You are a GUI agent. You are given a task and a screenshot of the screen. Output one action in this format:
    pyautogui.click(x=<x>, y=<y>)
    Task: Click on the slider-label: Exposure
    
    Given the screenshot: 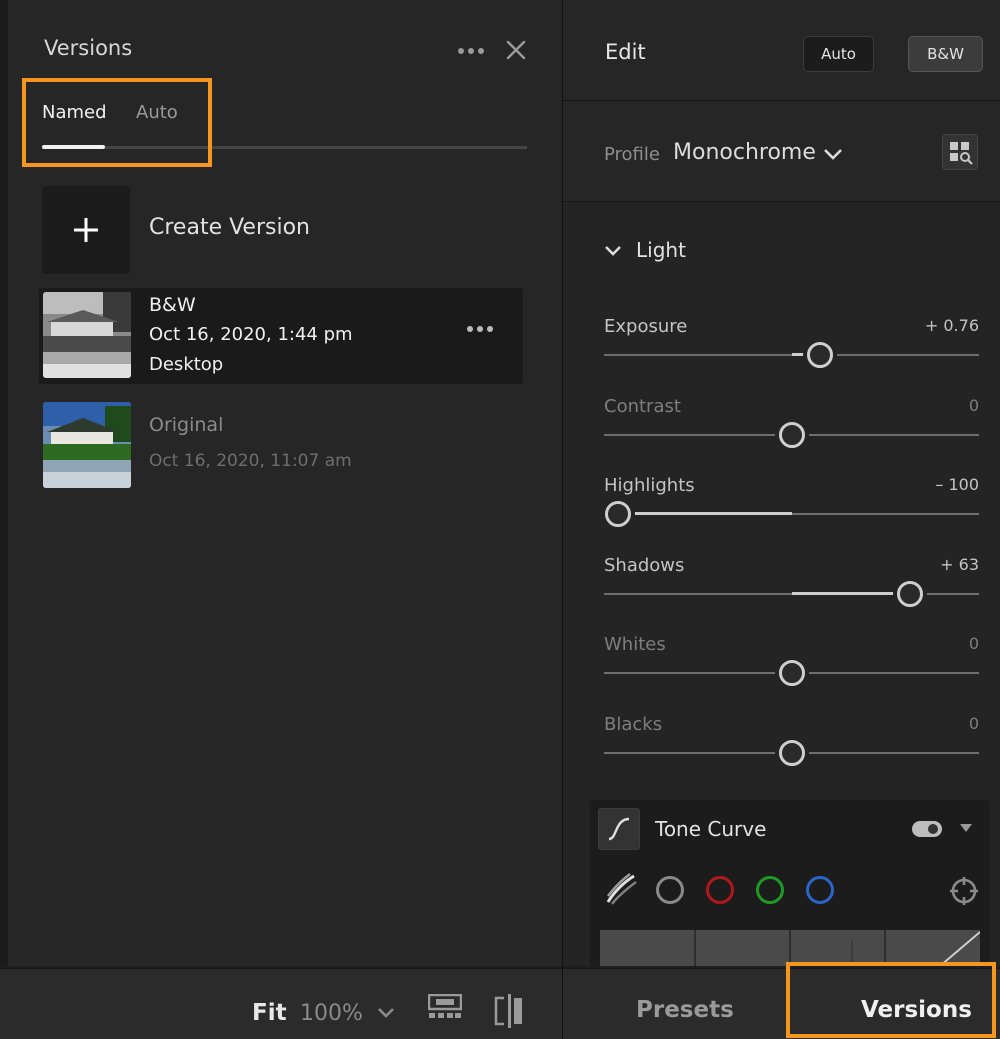 What is the action you would take?
    pyautogui.click(x=646, y=326)
    